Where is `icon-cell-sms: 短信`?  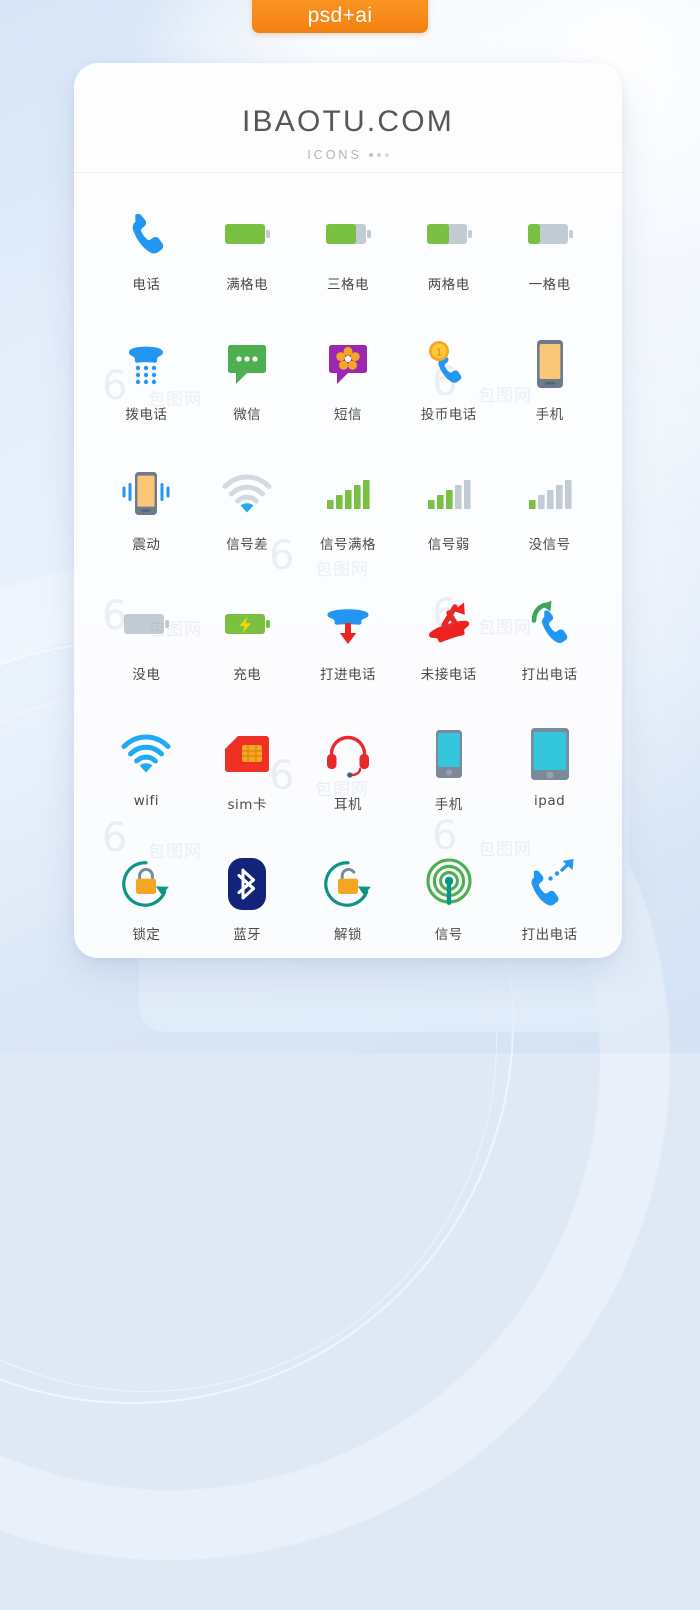
icon-cell-sms: 短信 is located at coordinates (348, 389).